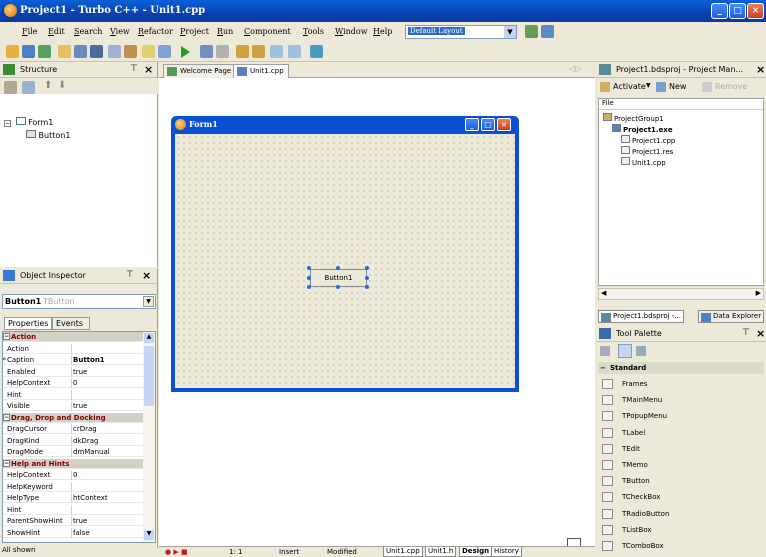 The width and height of the screenshot is (766, 557). What do you see at coordinates (403, 552) in the screenshot?
I see `bottom-tab-unit1-cpp: Unit1.cpp` at bounding box center [403, 552].